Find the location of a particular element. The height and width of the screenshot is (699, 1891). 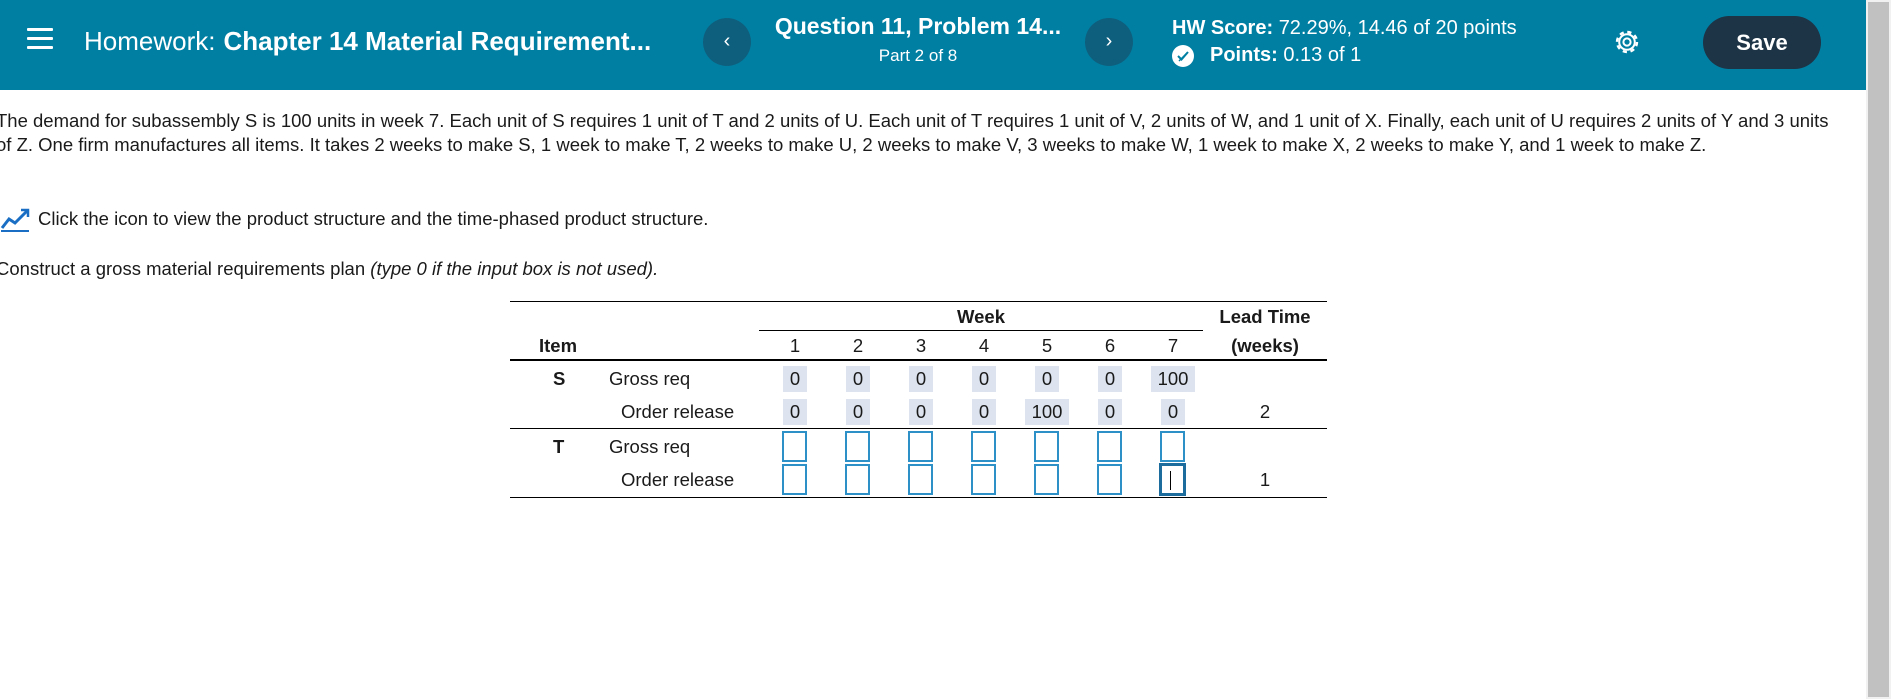

s-gross-week-5: 0 is located at coordinates (1047, 379).